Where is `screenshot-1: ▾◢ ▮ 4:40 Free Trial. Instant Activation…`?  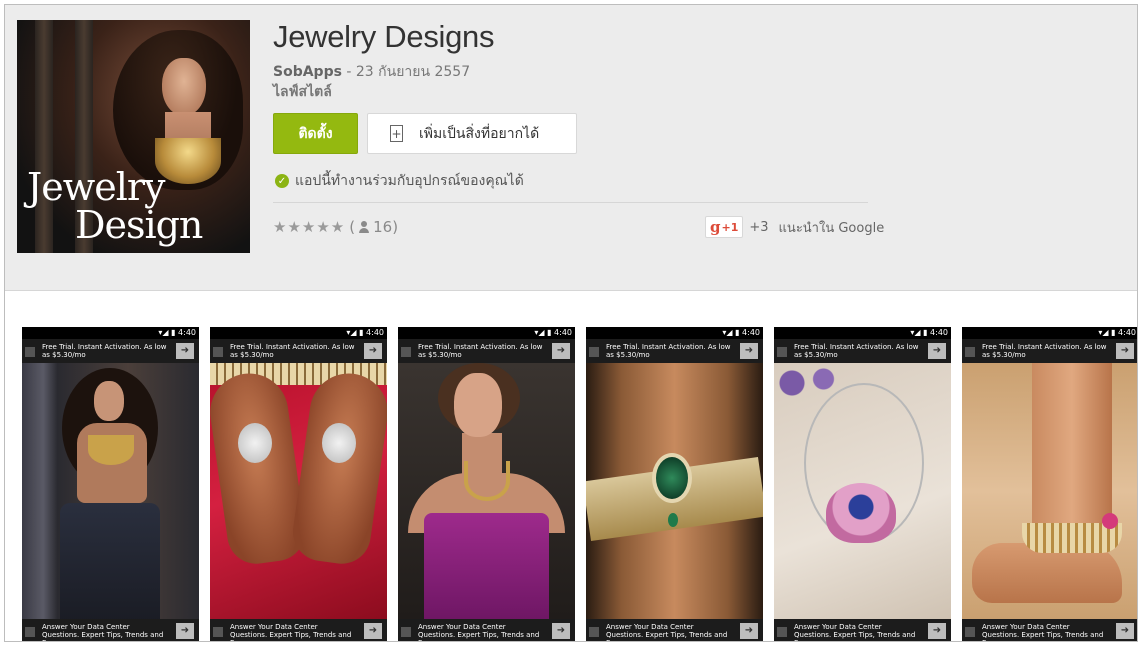
screenshot-1: ▾◢ ▮ 4:40 Free Trial. Instant Activation… is located at coordinates (110, 484).